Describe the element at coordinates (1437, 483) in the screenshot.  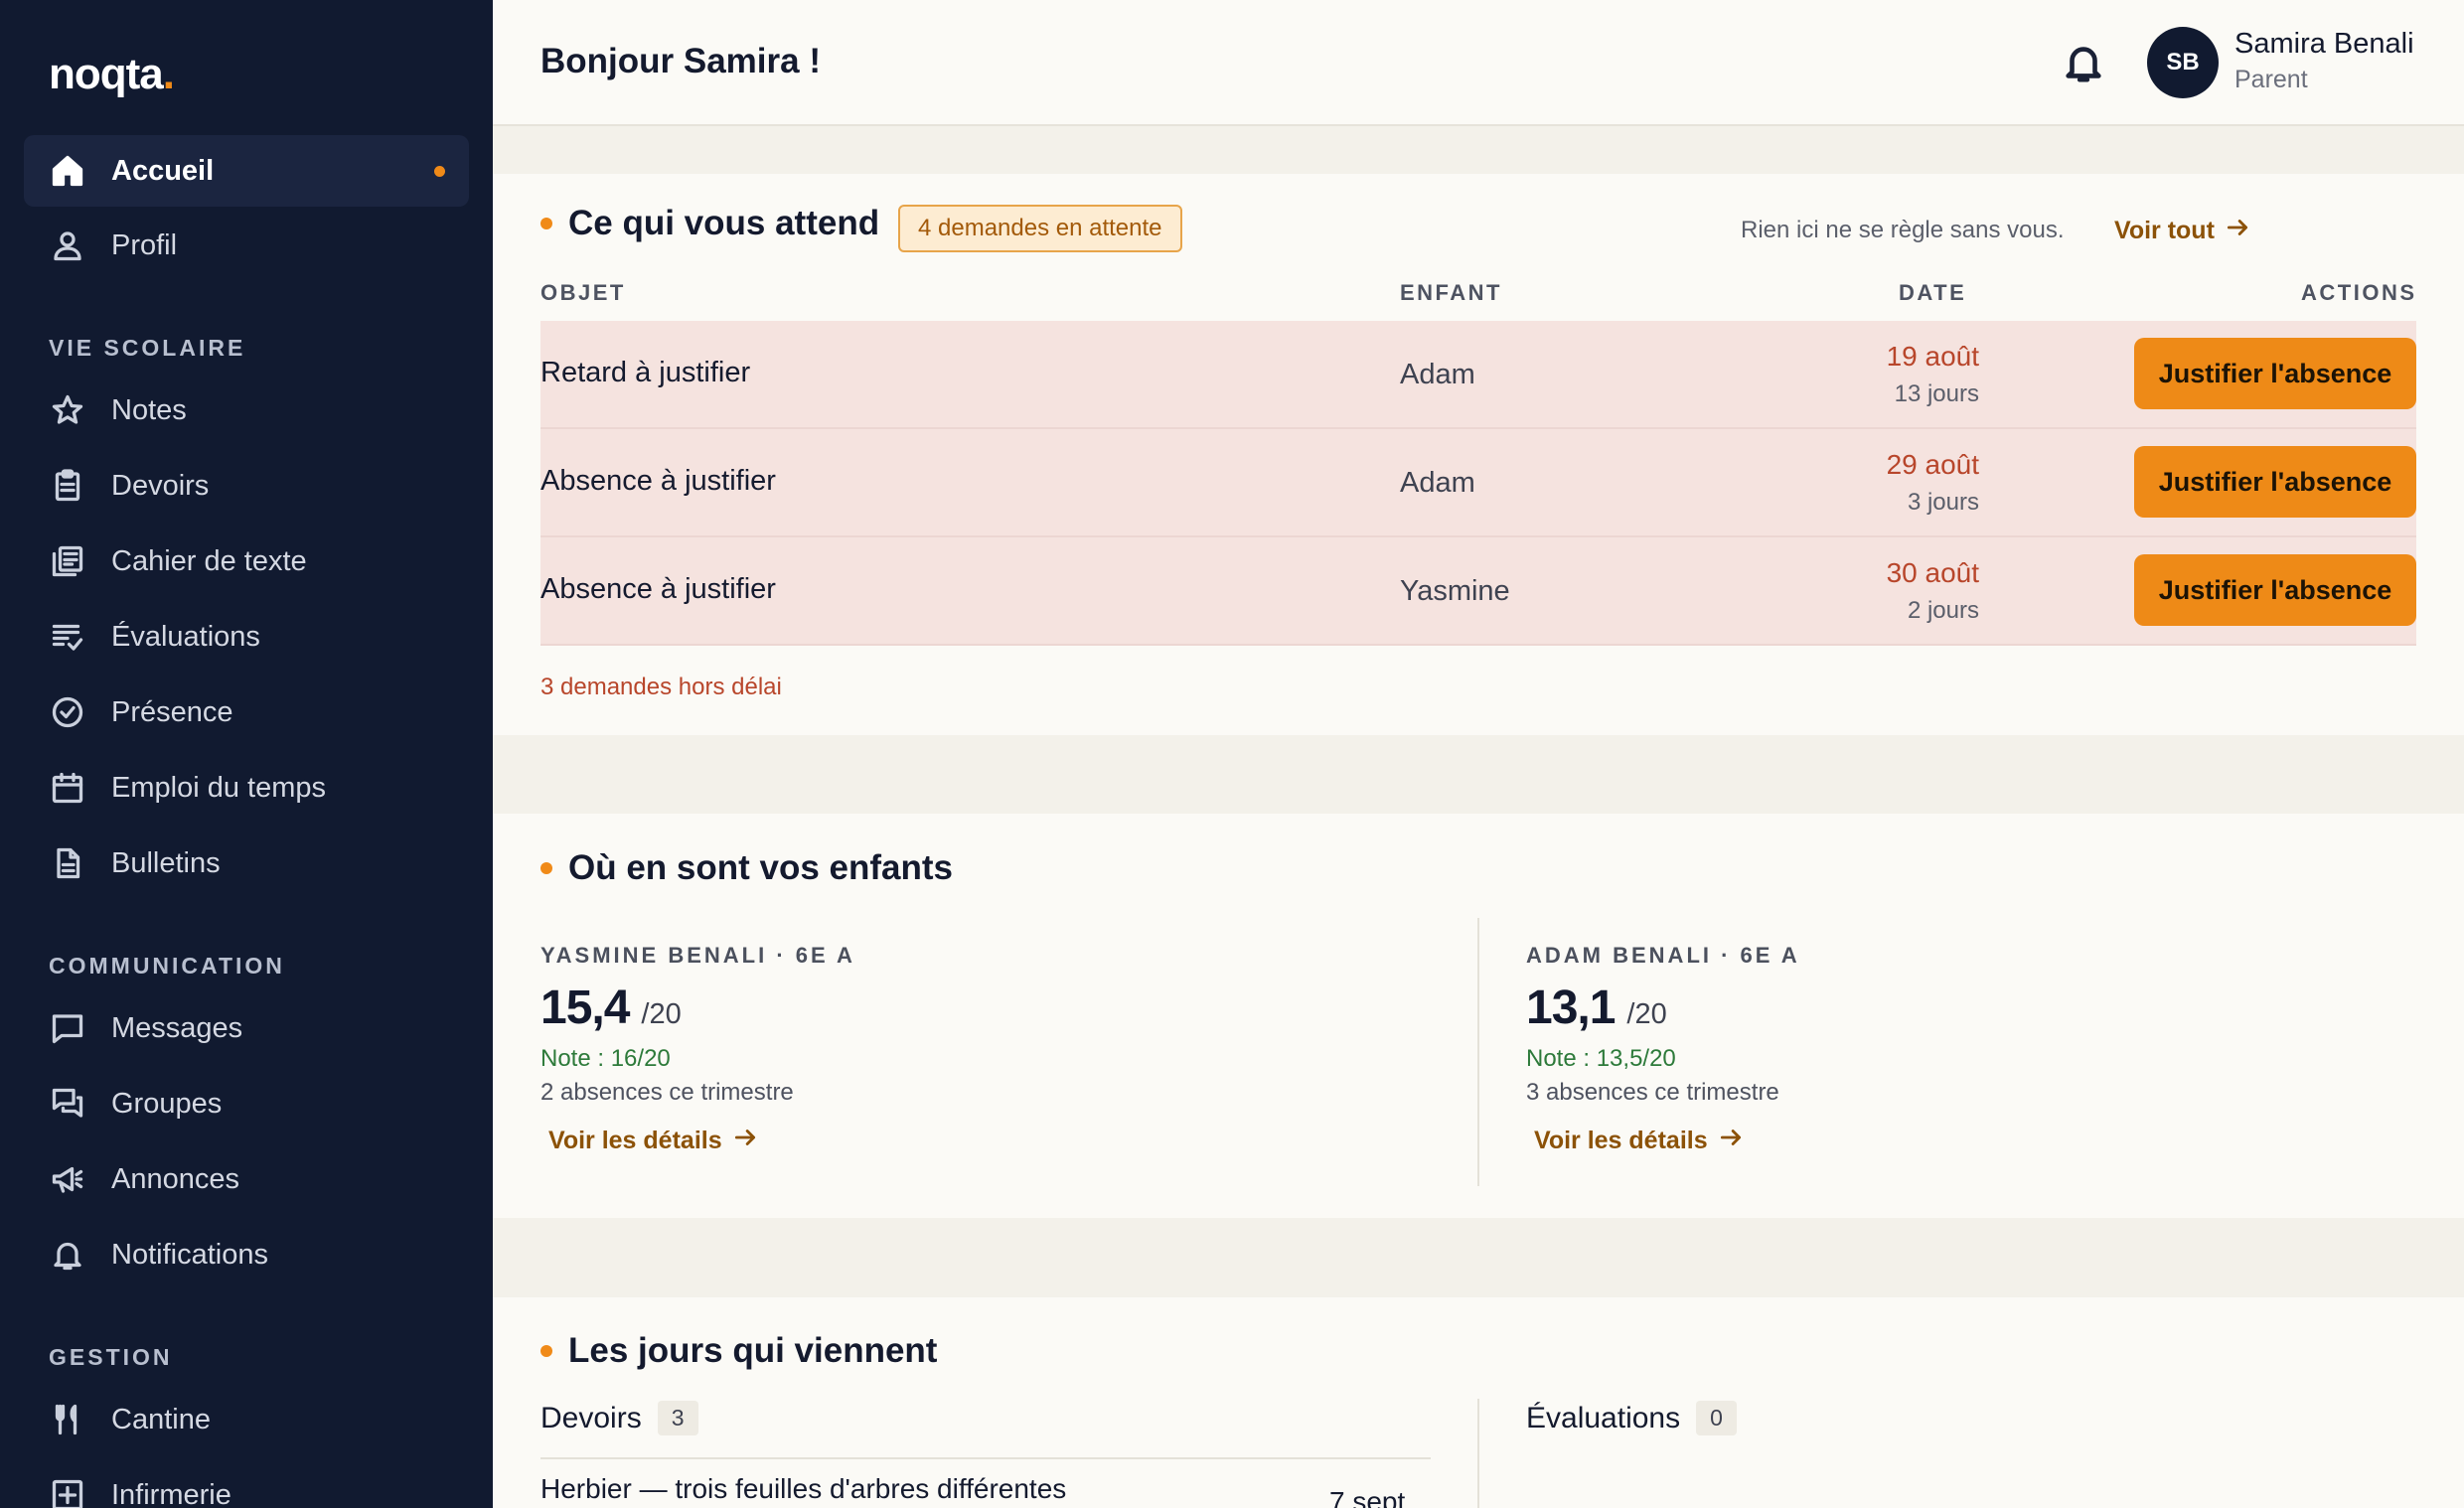
I see `row-enfant: Adam` at that location.